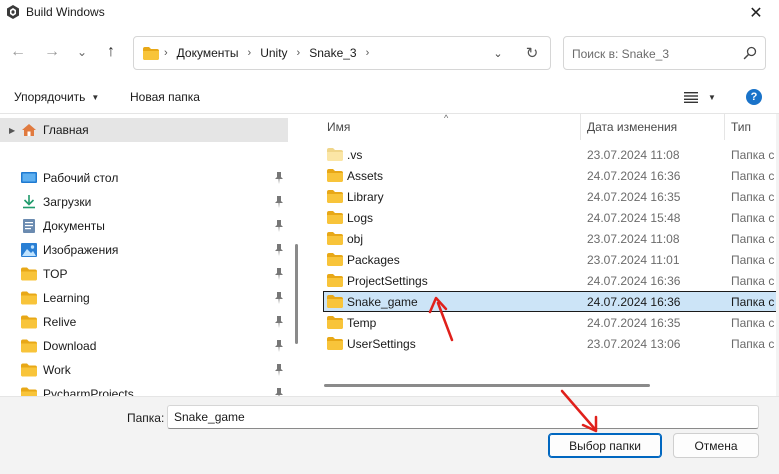 This screenshot has width=779, height=474. What do you see at coordinates (551, 301) in the screenshot?
I see `file-row-selected: Snake_game 24.07.2024 16:36 Папка с` at bounding box center [551, 301].